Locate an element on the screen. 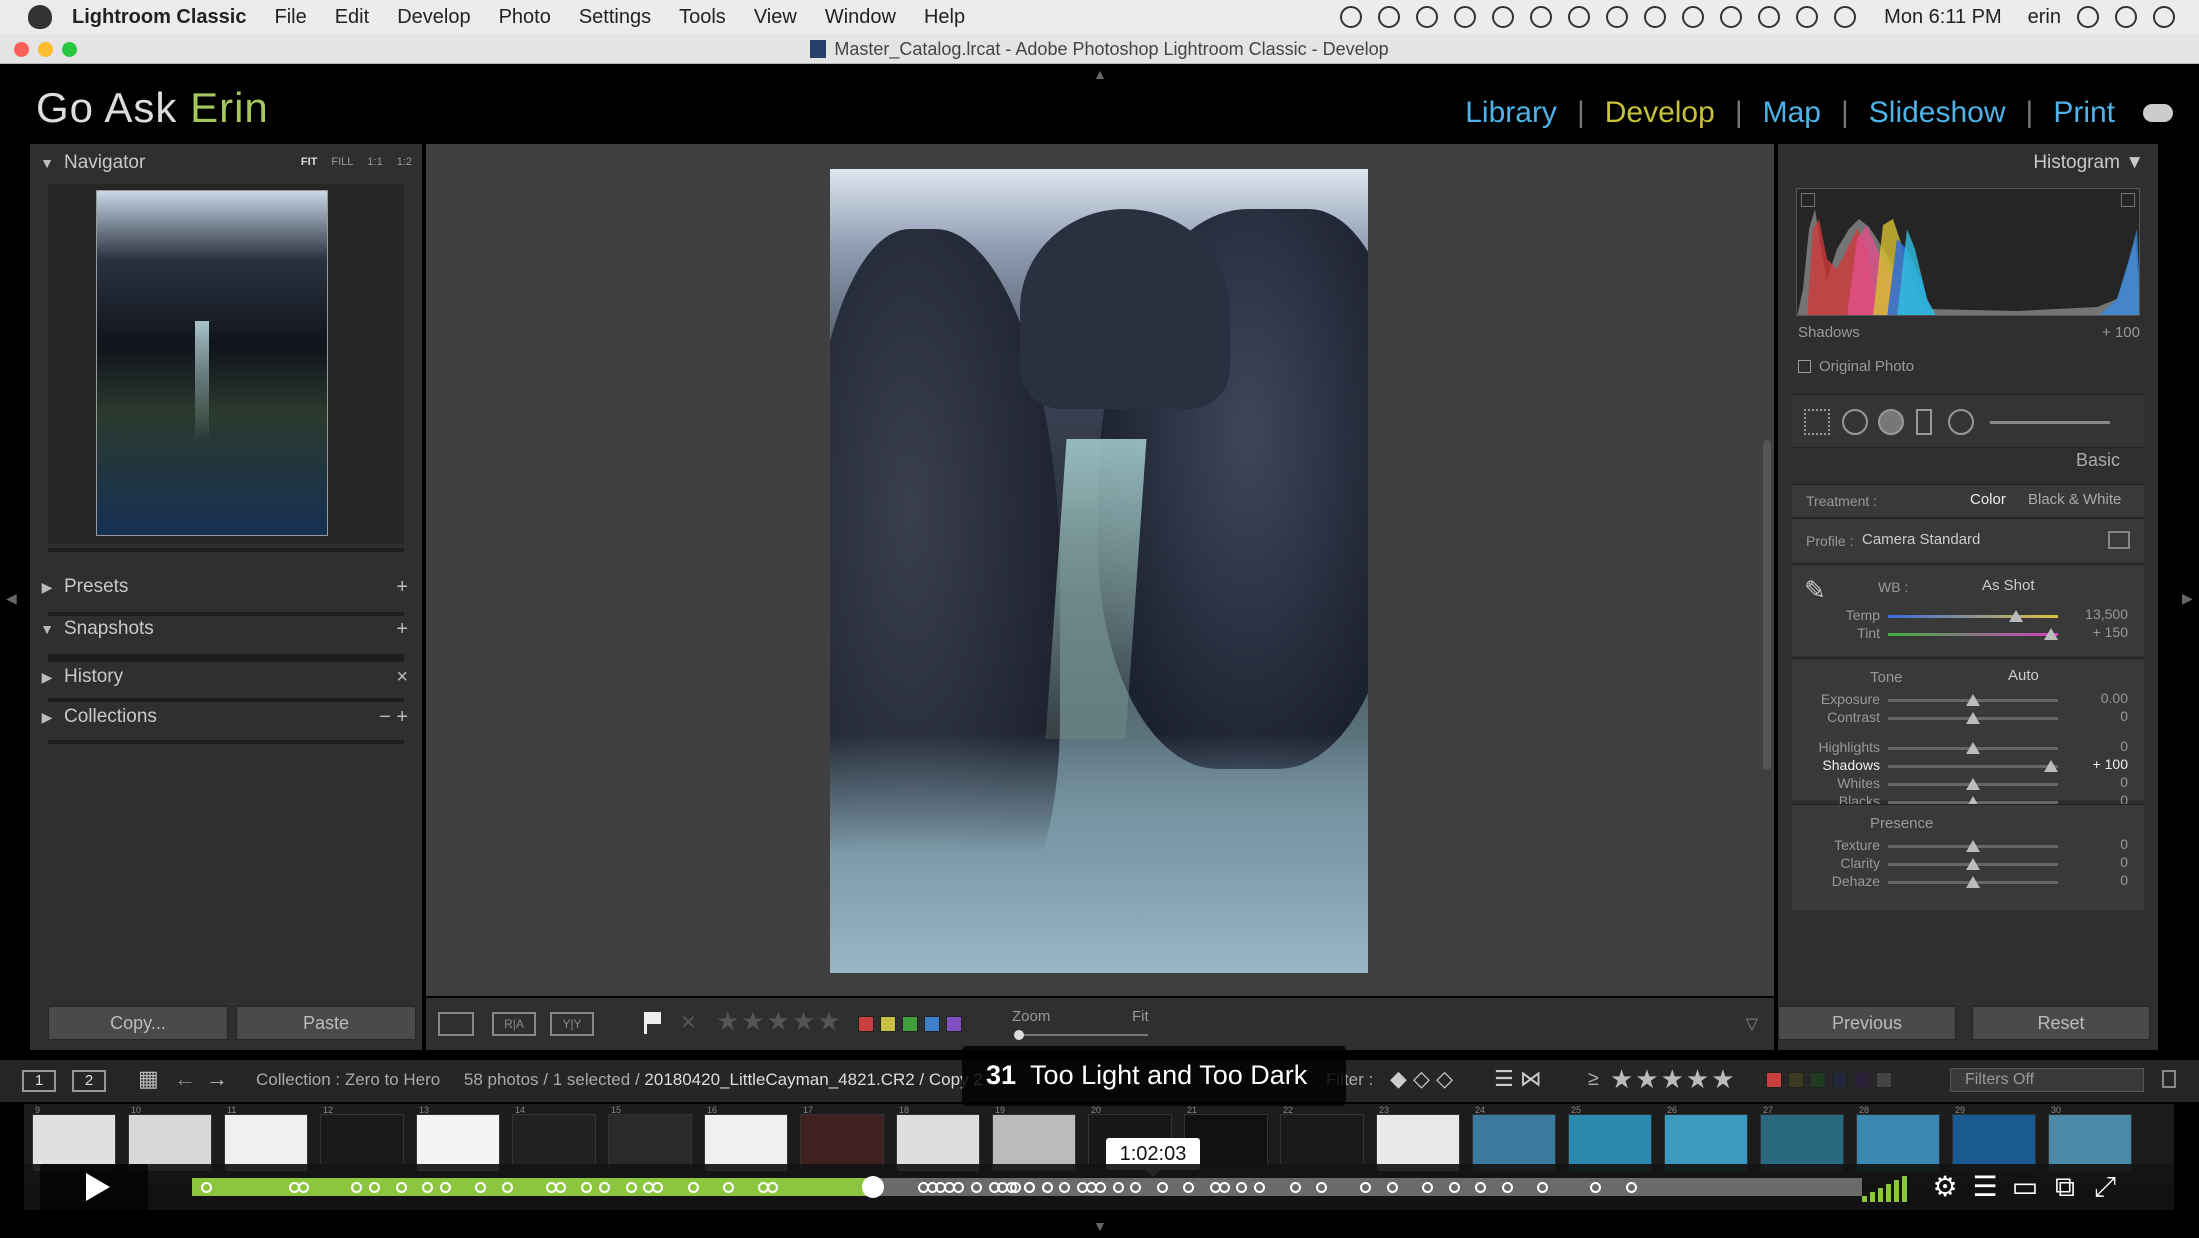 This screenshot has width=2199, height=1238. top-panel-toggle-icon: ▲ is located at coordinates (1100, 74).